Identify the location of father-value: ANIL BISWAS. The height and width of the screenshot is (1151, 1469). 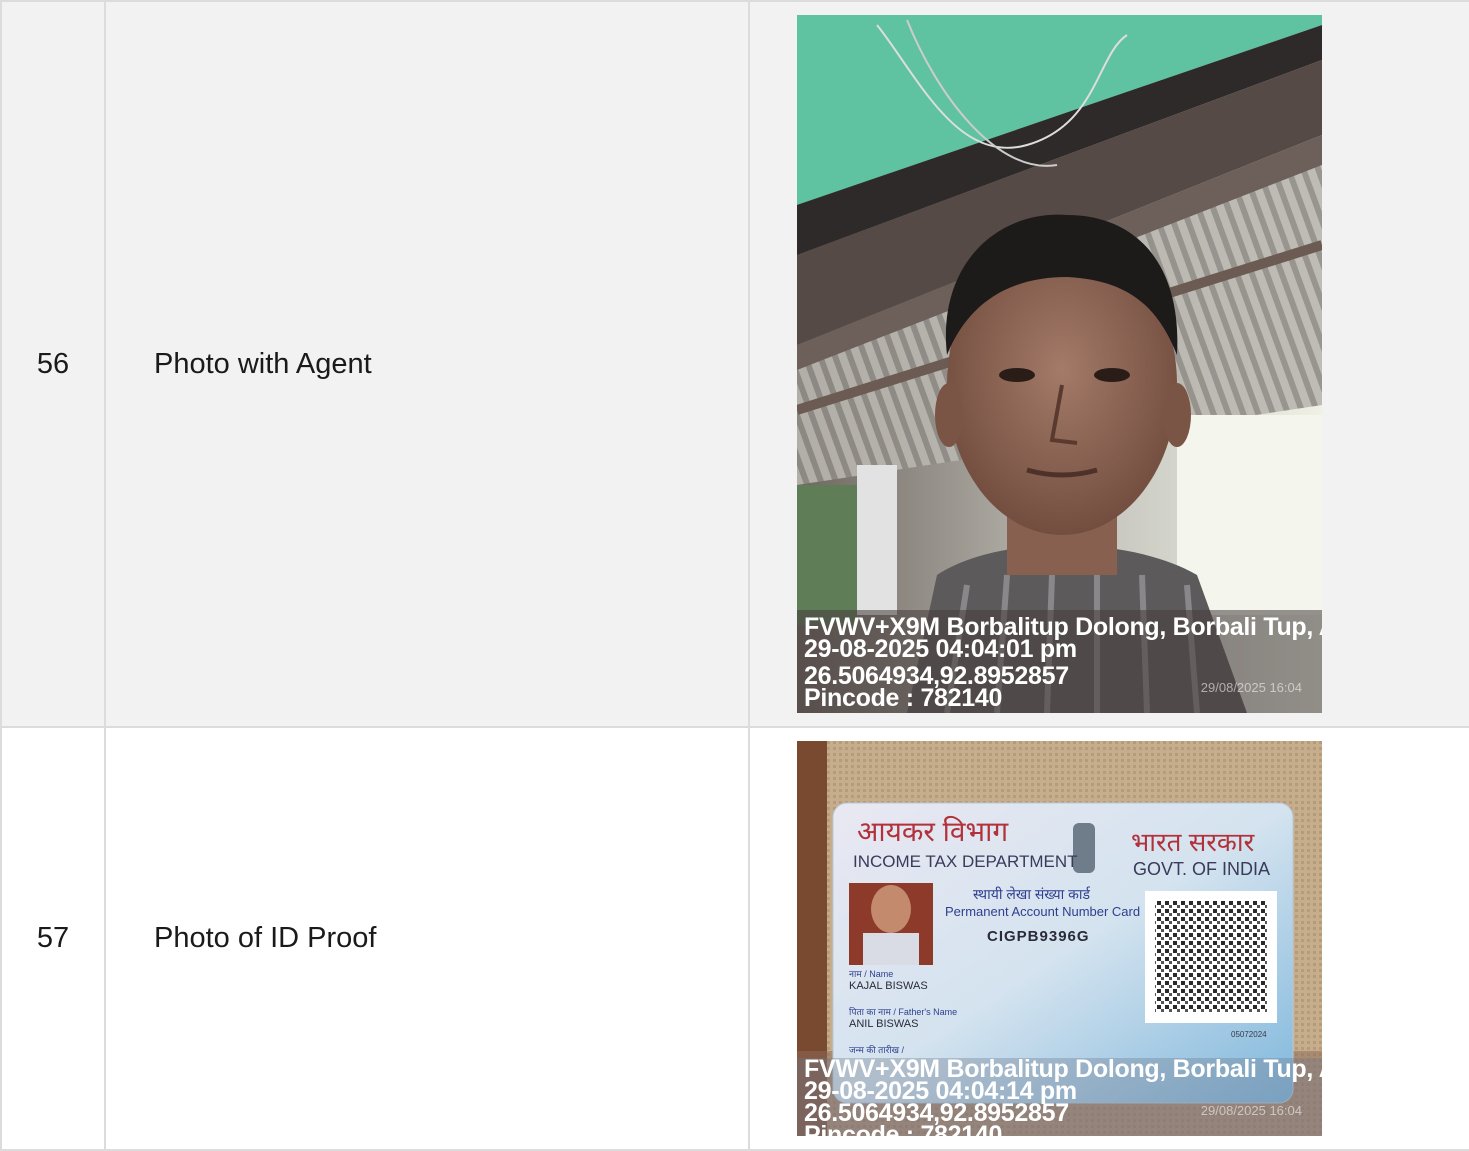
(883, 1024).